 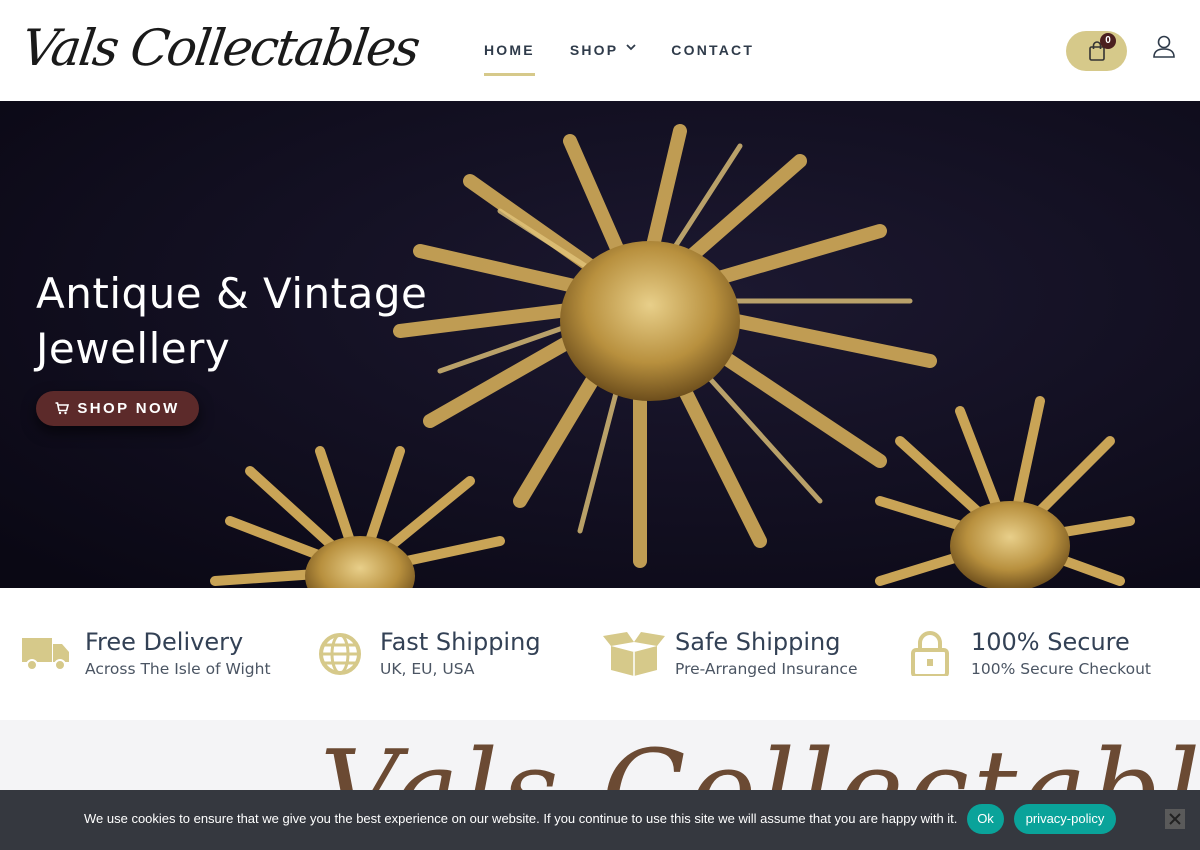 I want to click on nav-shop: SHOP, so click(x=603, y=58).